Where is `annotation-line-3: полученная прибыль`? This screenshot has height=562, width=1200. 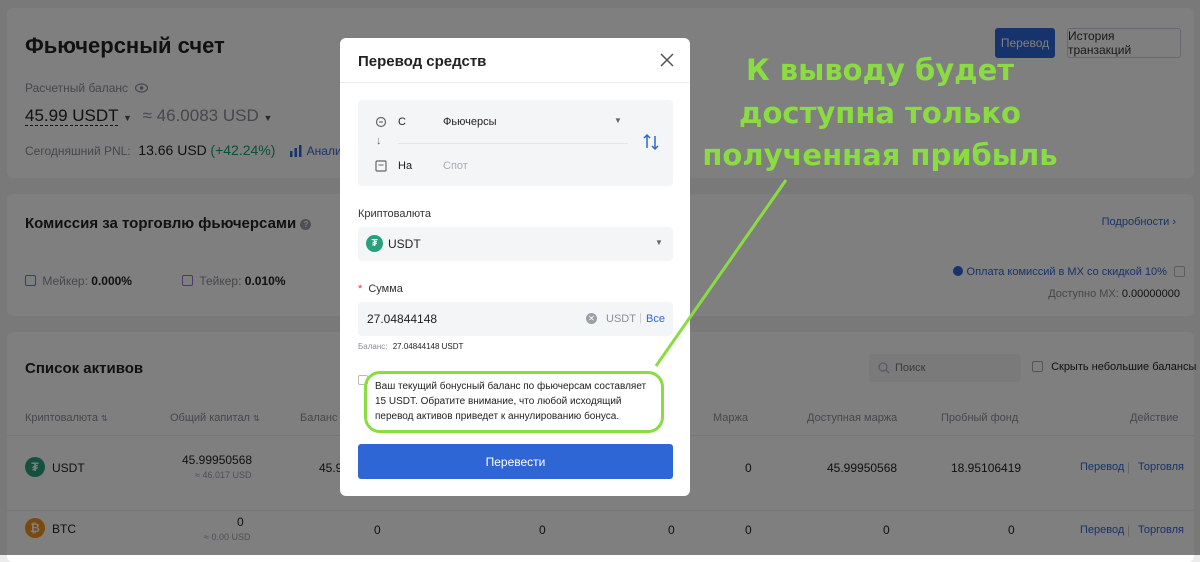
annotation-line-3: полученная прибыль is located at coordinates (880, 155).